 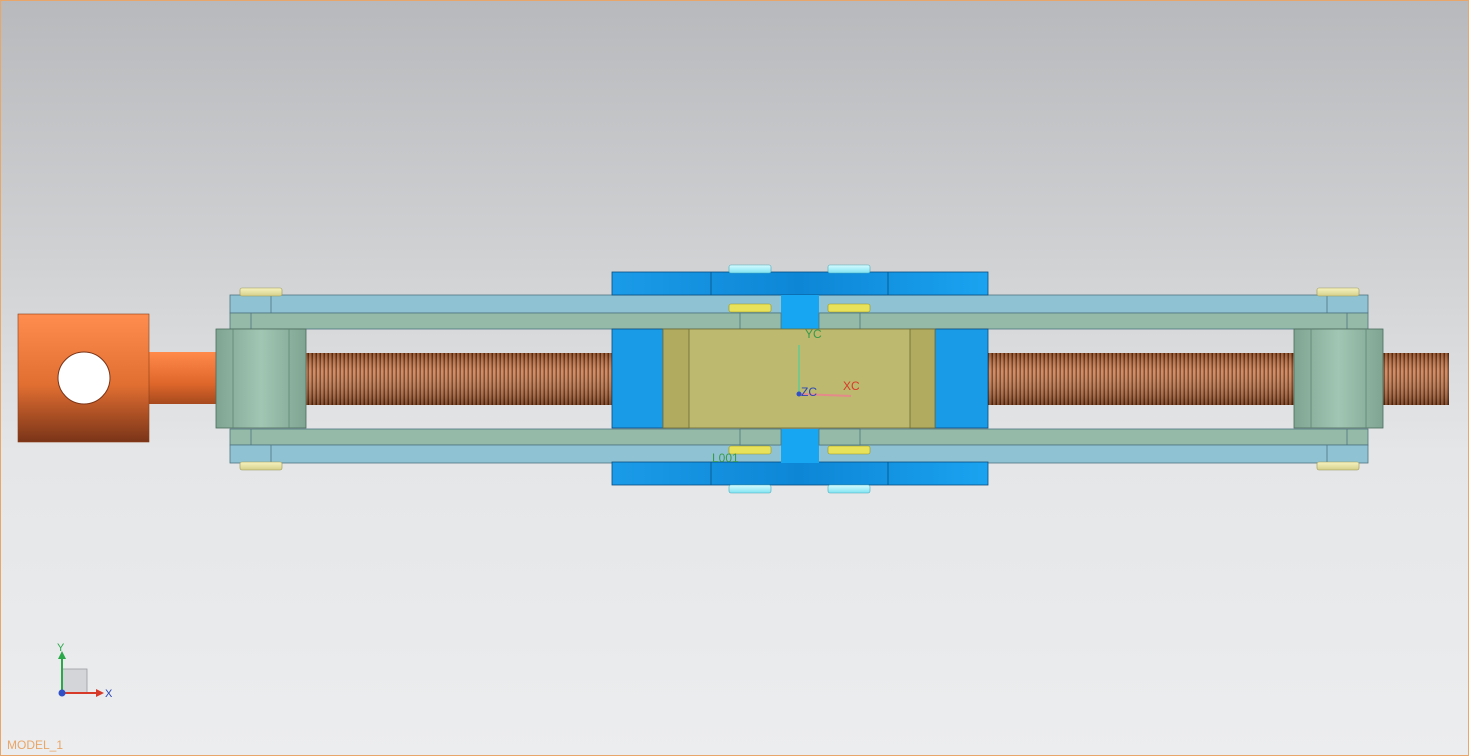 What do you see at coordinates (109, 694) in the screenshot?
I see `triad-x-label: X` at bounding box center [109, 694].